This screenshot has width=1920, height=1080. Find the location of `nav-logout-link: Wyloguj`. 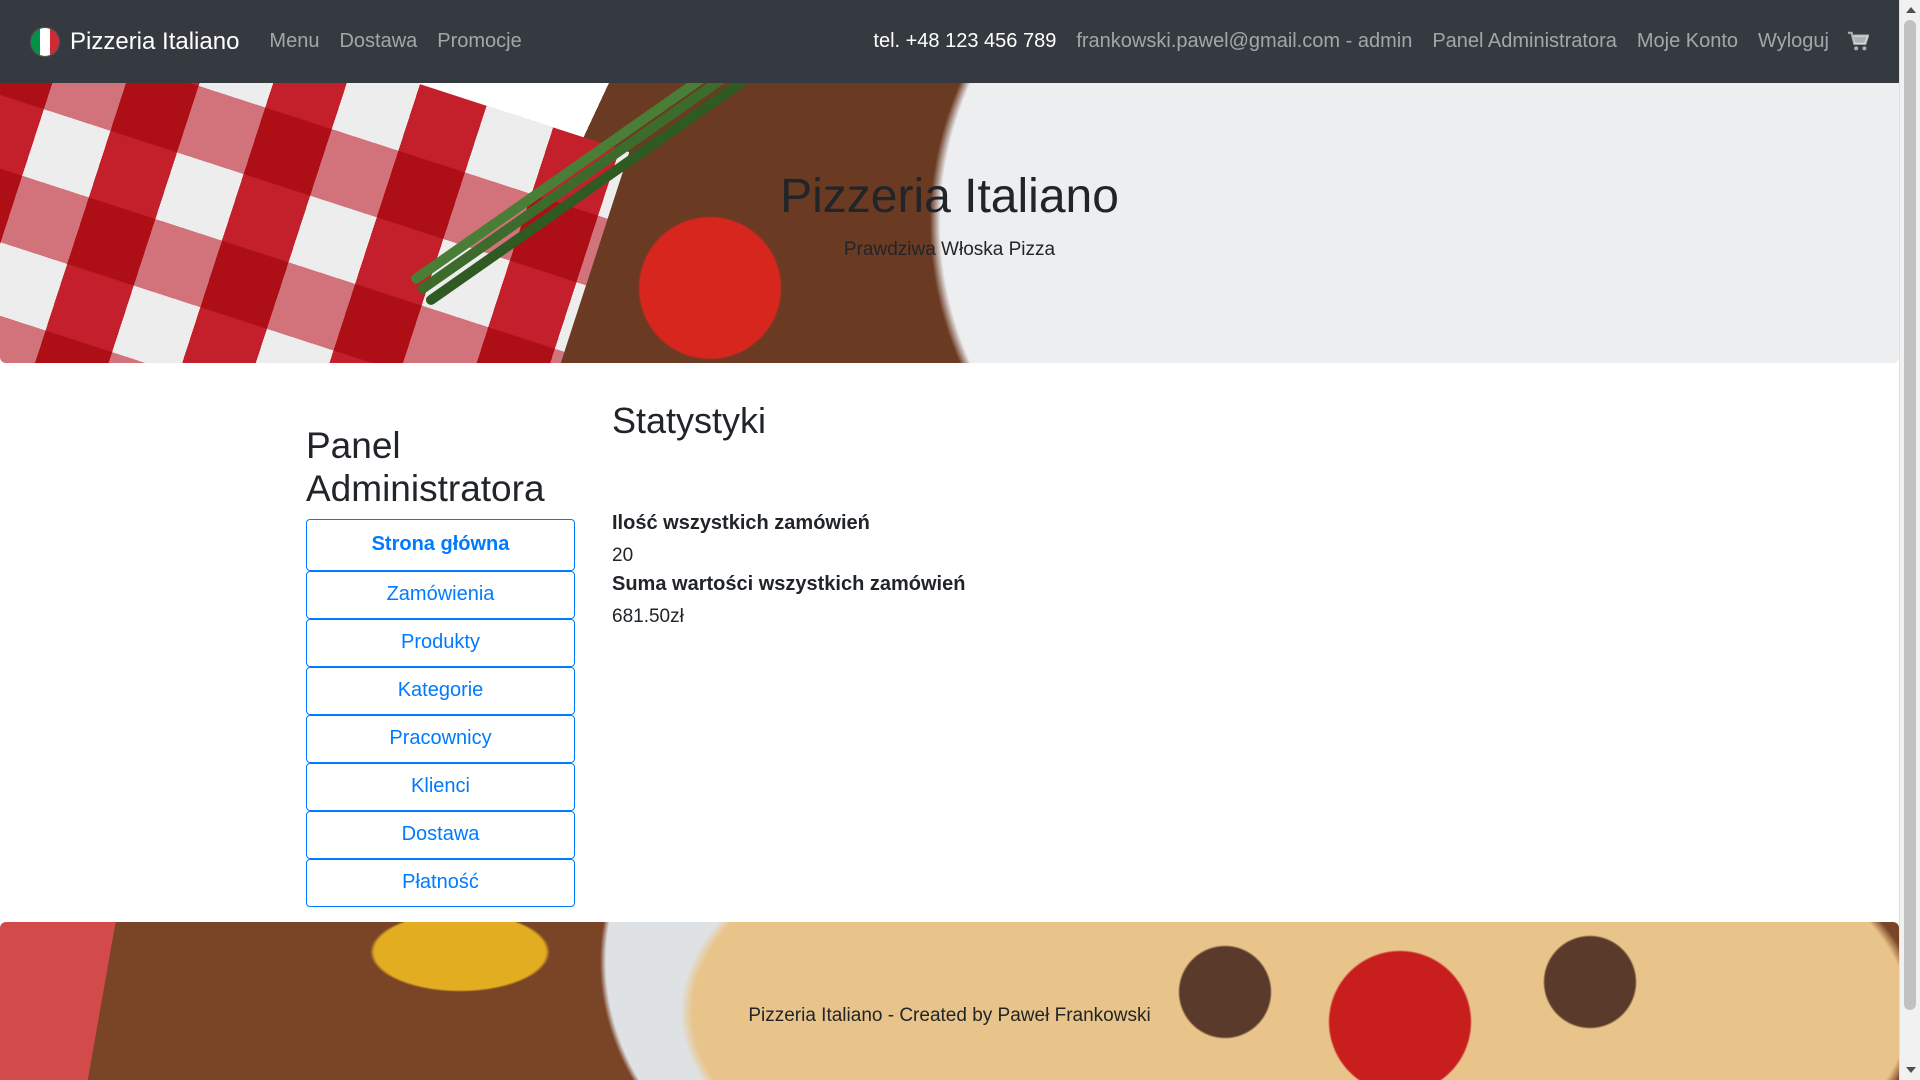

nav-logout-link: Wyloguj is located at coordinates (1793, 41).